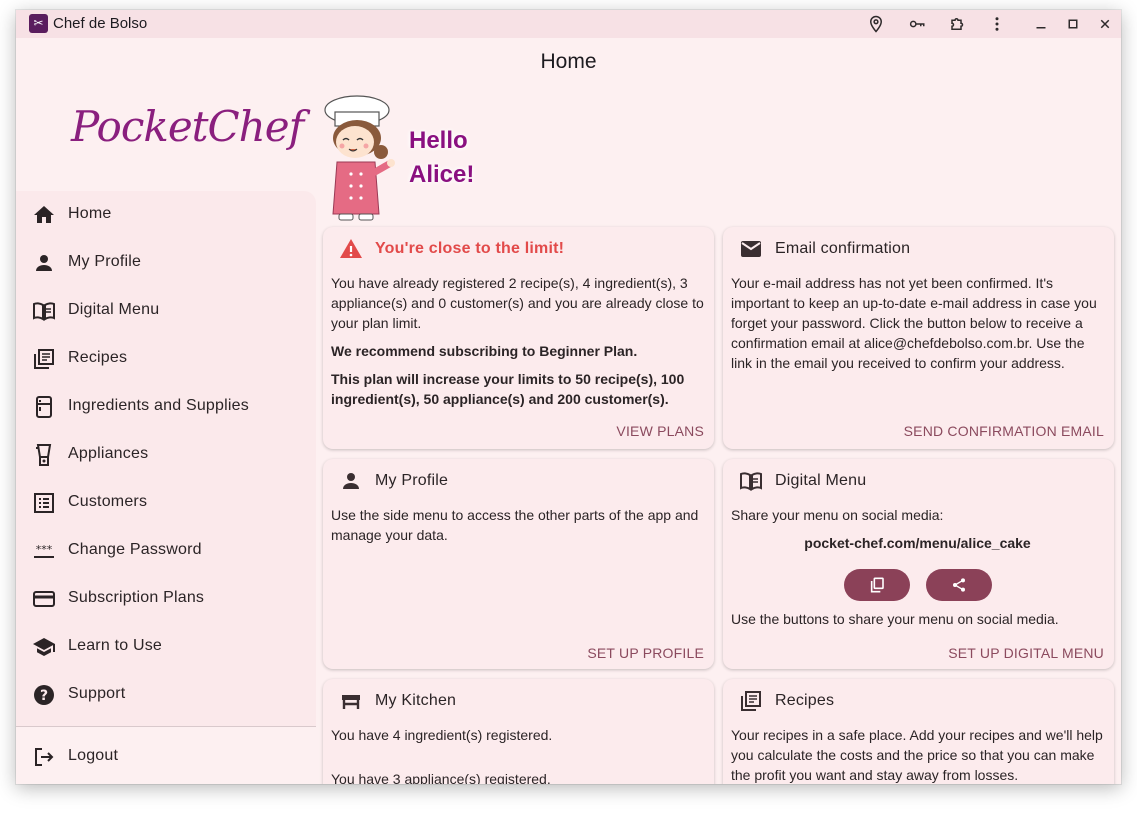  Describe the element at coordinates (442, 735) in the screenshot. I see `ingredients-count-text: You have 4 ingredient(s) registered.` at that location.